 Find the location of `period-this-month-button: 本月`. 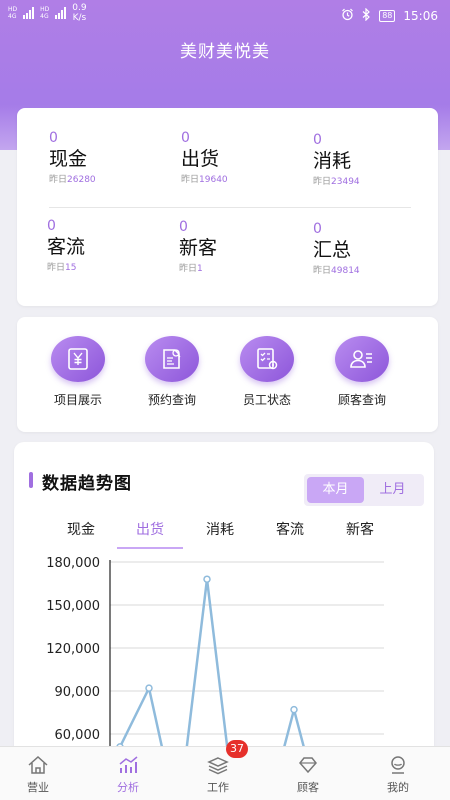

period-this-month-button: 本月 is located at coordinates (335, 490).